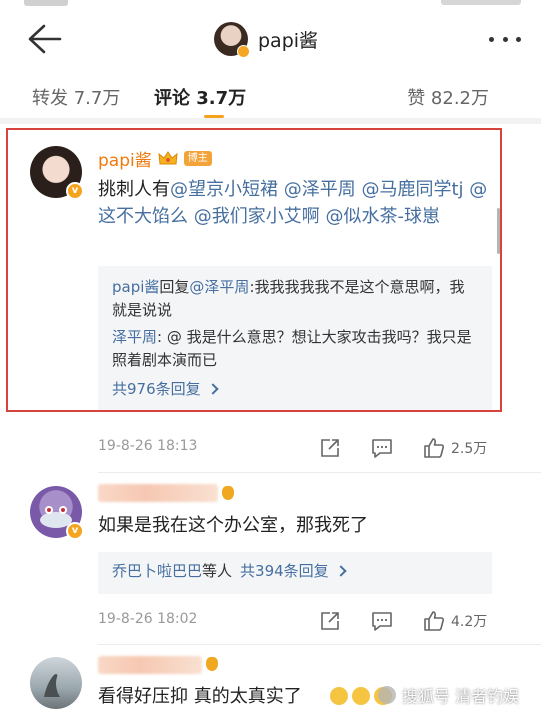 This screenshot has height=715, width=541. Describe the element at coordinates (135, 287) in the screenshot. I see `reply-username: papi酱` at that location.